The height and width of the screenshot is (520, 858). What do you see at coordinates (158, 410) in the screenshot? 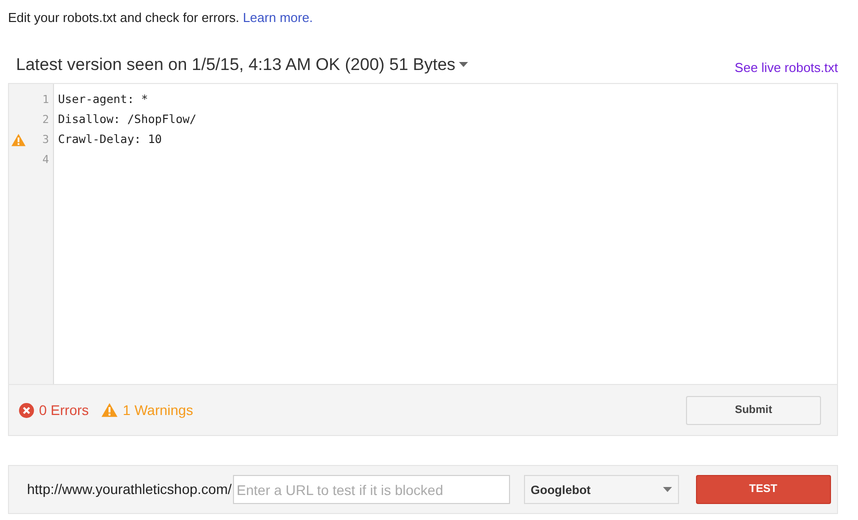
I see `warning-count: 1 Warnings` at bounding box center [158, 410].